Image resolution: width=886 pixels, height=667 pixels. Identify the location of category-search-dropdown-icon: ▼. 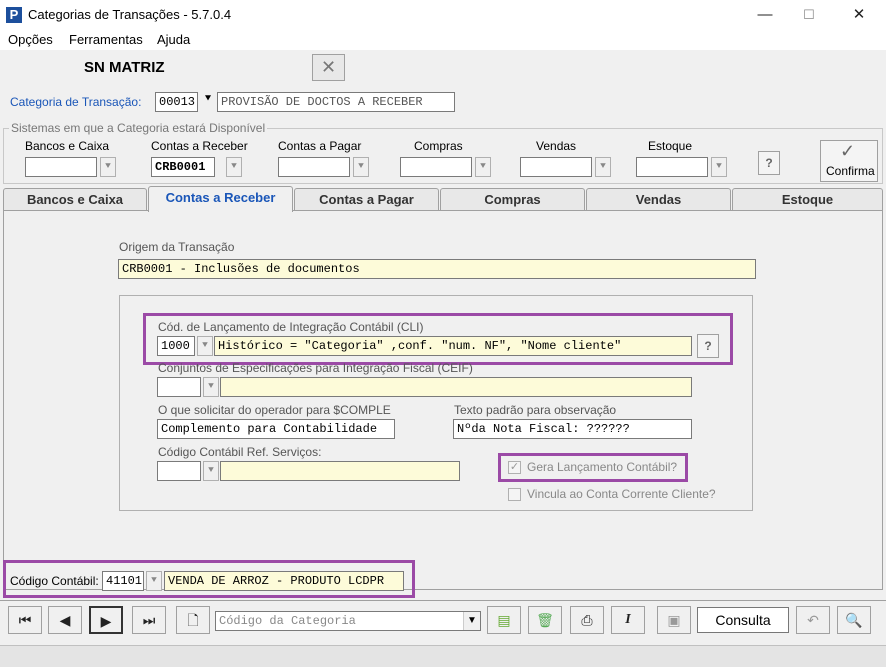
(471, 621).